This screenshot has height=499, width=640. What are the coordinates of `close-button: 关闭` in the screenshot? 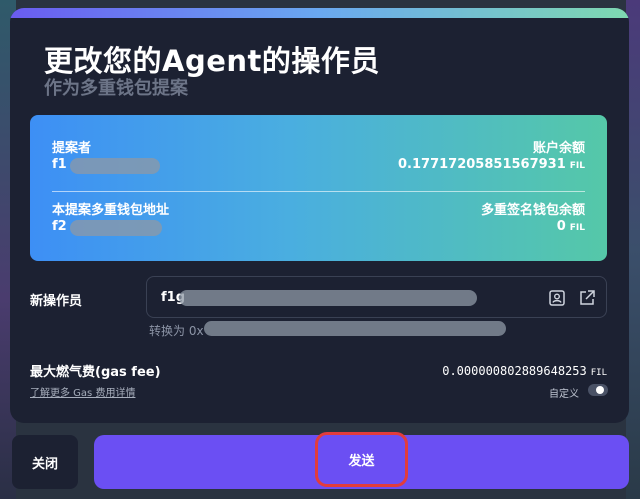 It's located at (45, 462).